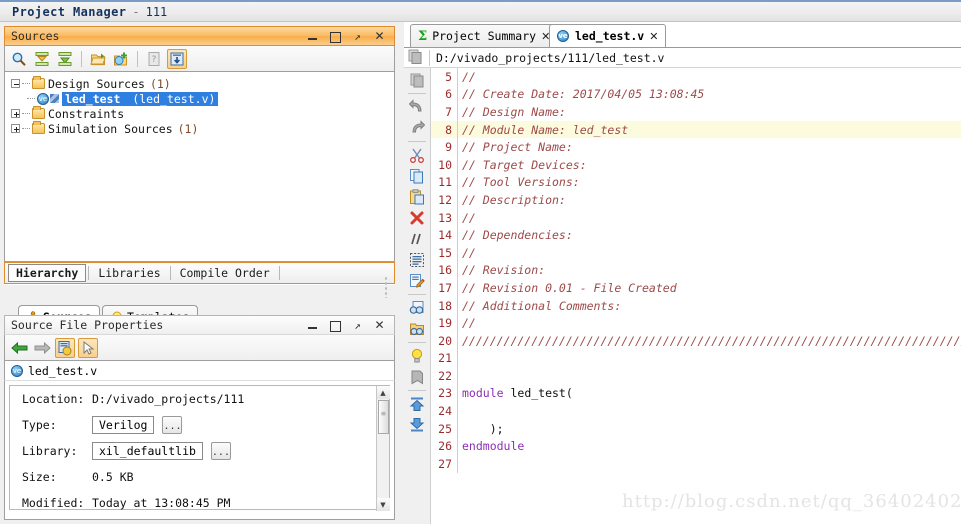 The image size is (961, 524). What do you see at coordinates (526, 165) in the screenshot?
I see `code-text: // Target Devices:` at bounding box center [526, 165].